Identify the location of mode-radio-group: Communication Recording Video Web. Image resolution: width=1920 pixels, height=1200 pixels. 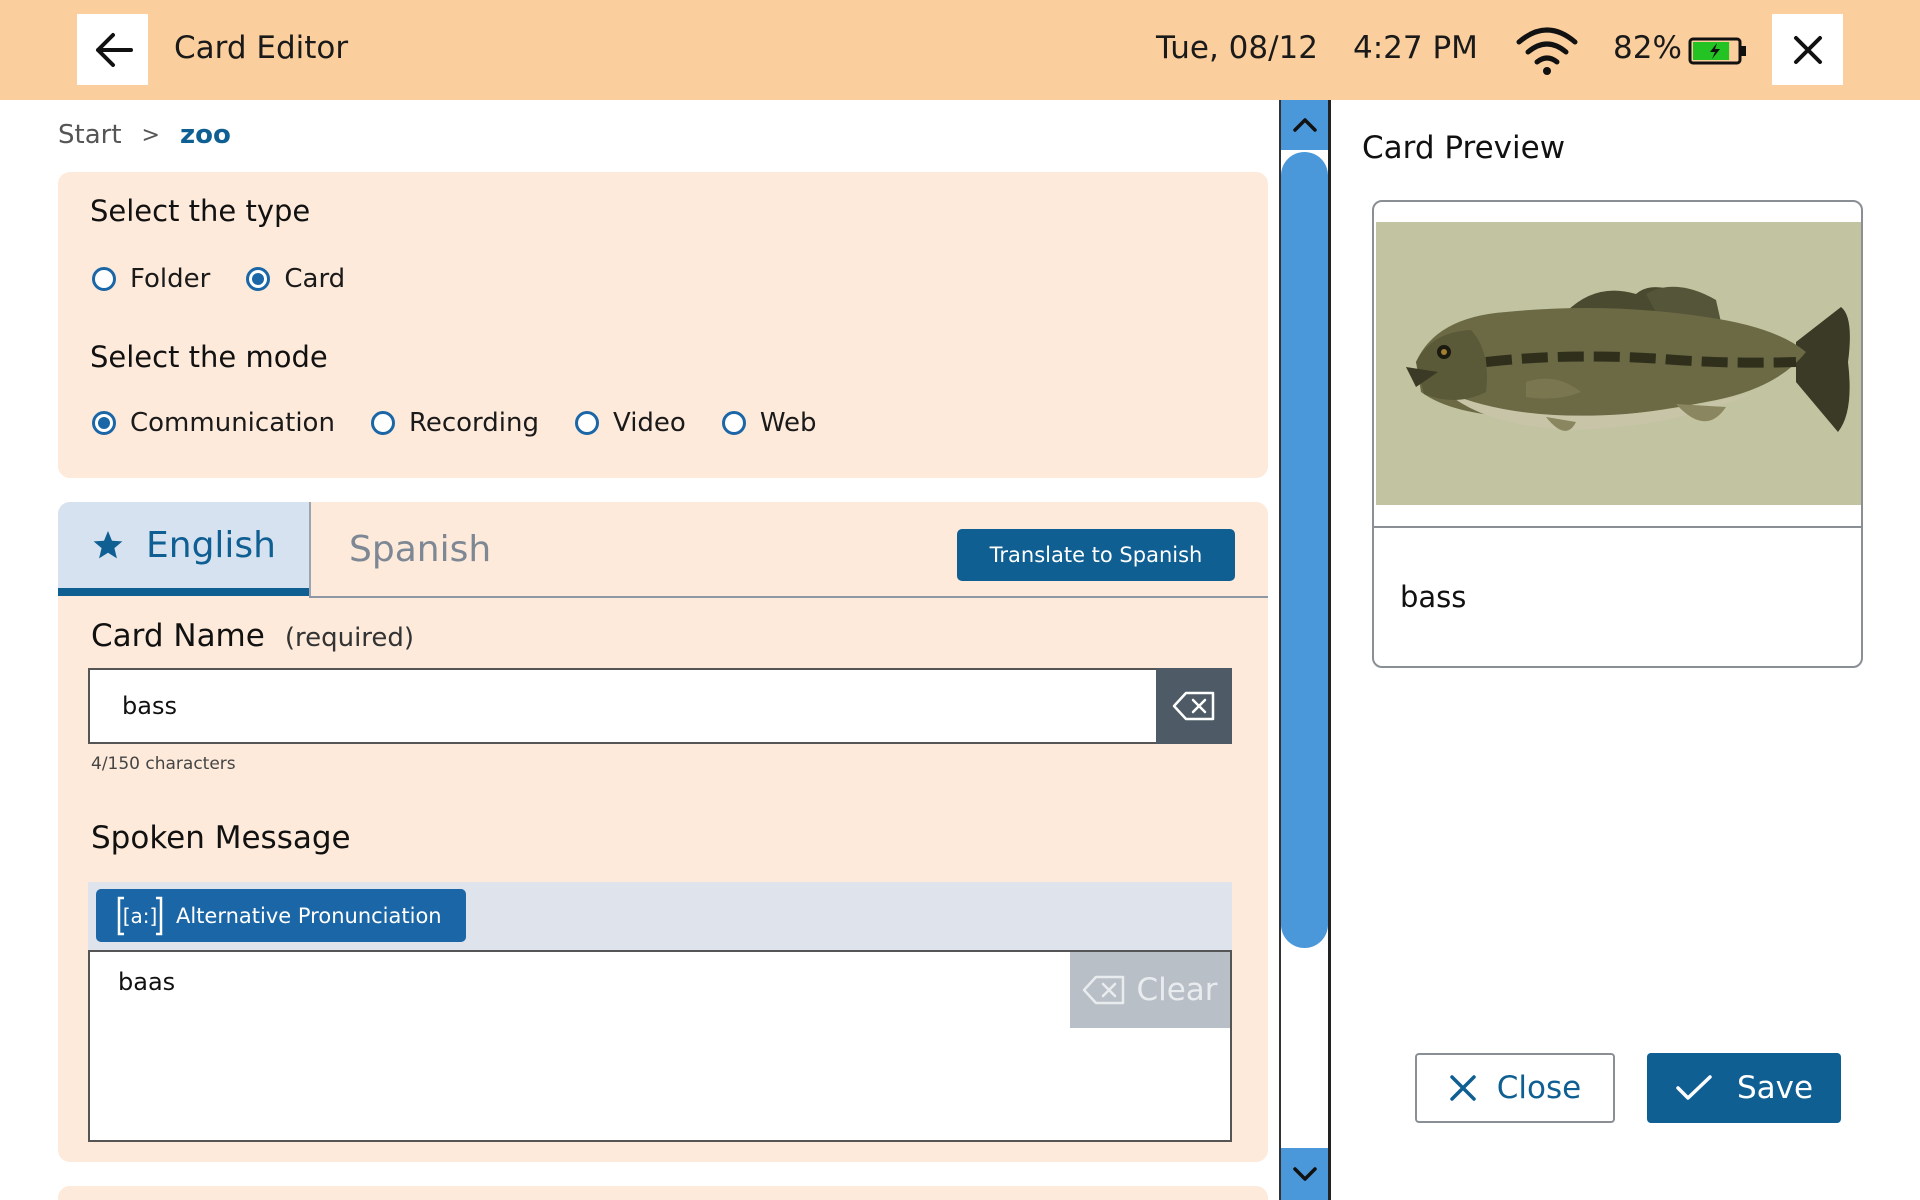
(472, 423).